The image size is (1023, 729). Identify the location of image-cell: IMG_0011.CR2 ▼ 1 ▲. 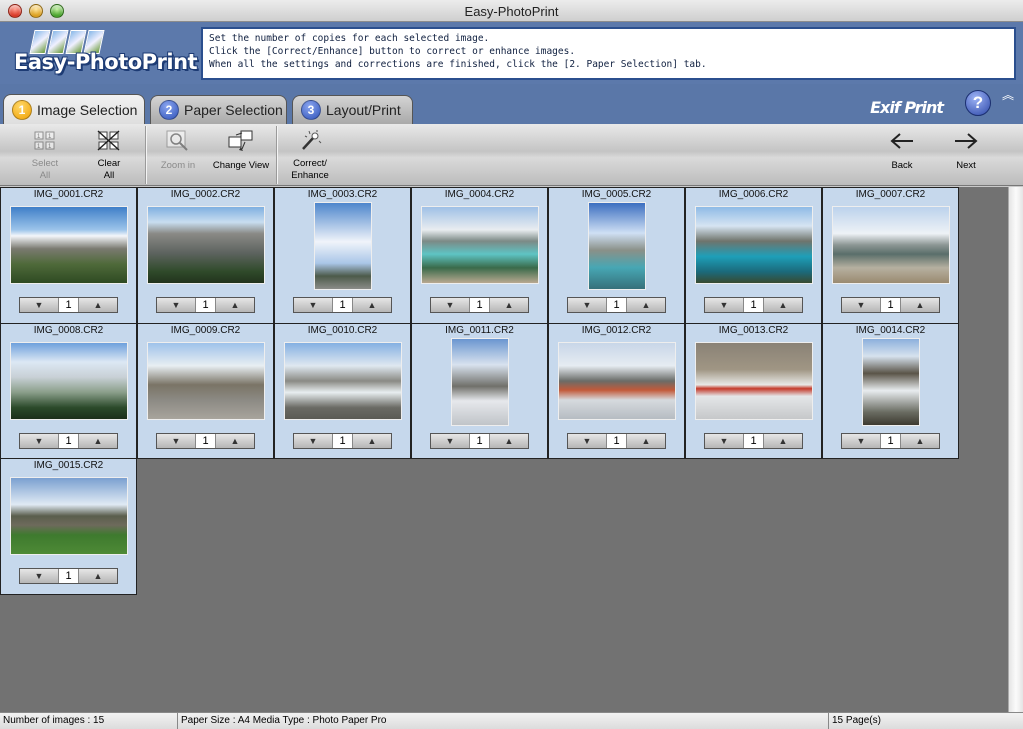
(479, 390).